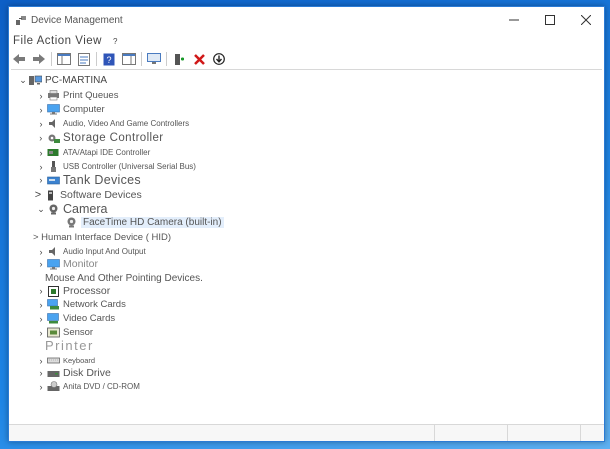 The height and width of the screenshot is (449, 610). I want to click on tree-item-storage-controller: › Storage Controller, so click(99, 138).